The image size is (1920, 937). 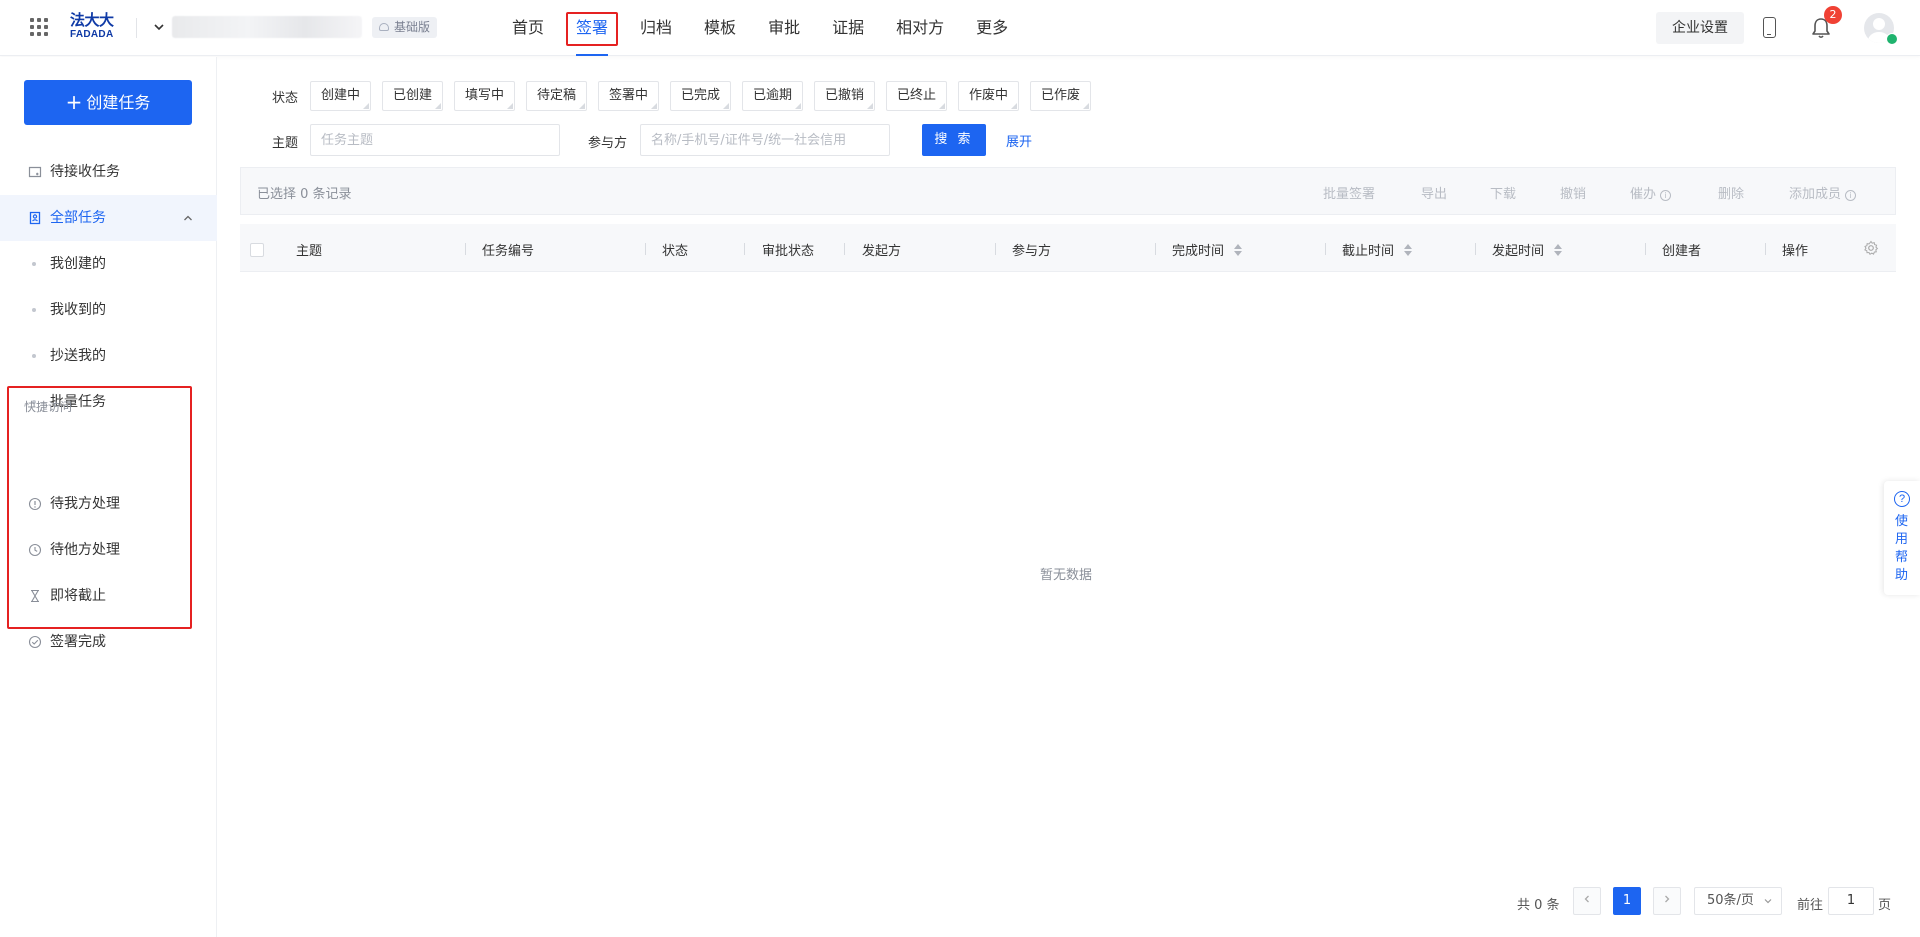 I want to click on download-button: 下载, so click(x=1503, y=192).